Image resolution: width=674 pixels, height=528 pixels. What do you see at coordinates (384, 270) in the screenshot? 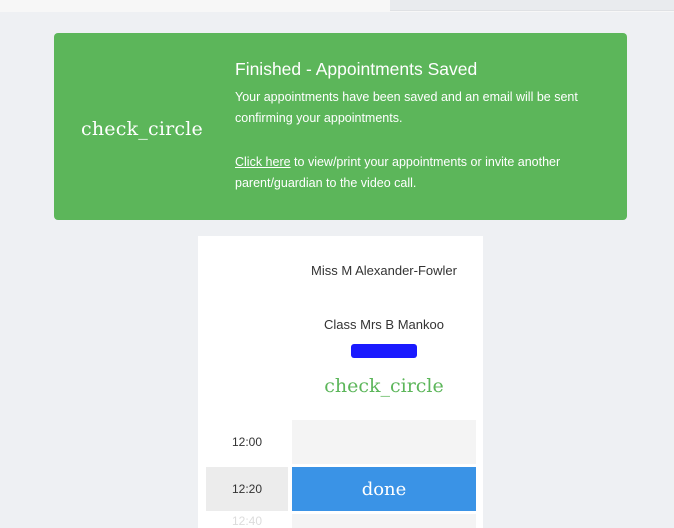
I see `teacher-name: Miss M Alexander-Fowler` at bounding box center [384, 270].